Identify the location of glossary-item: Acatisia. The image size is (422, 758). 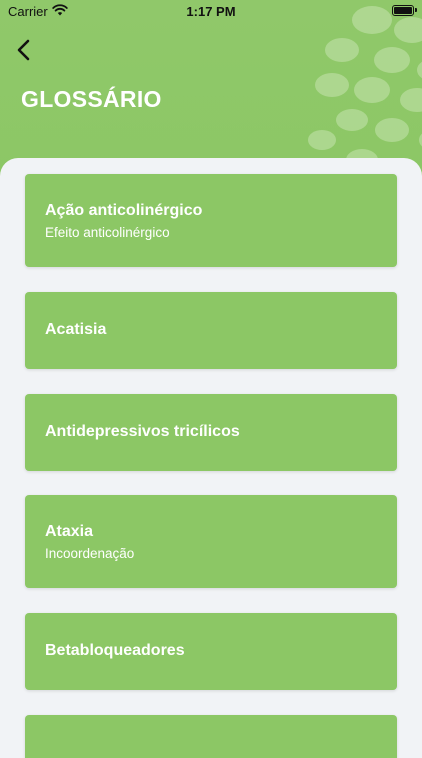
(211, 330).